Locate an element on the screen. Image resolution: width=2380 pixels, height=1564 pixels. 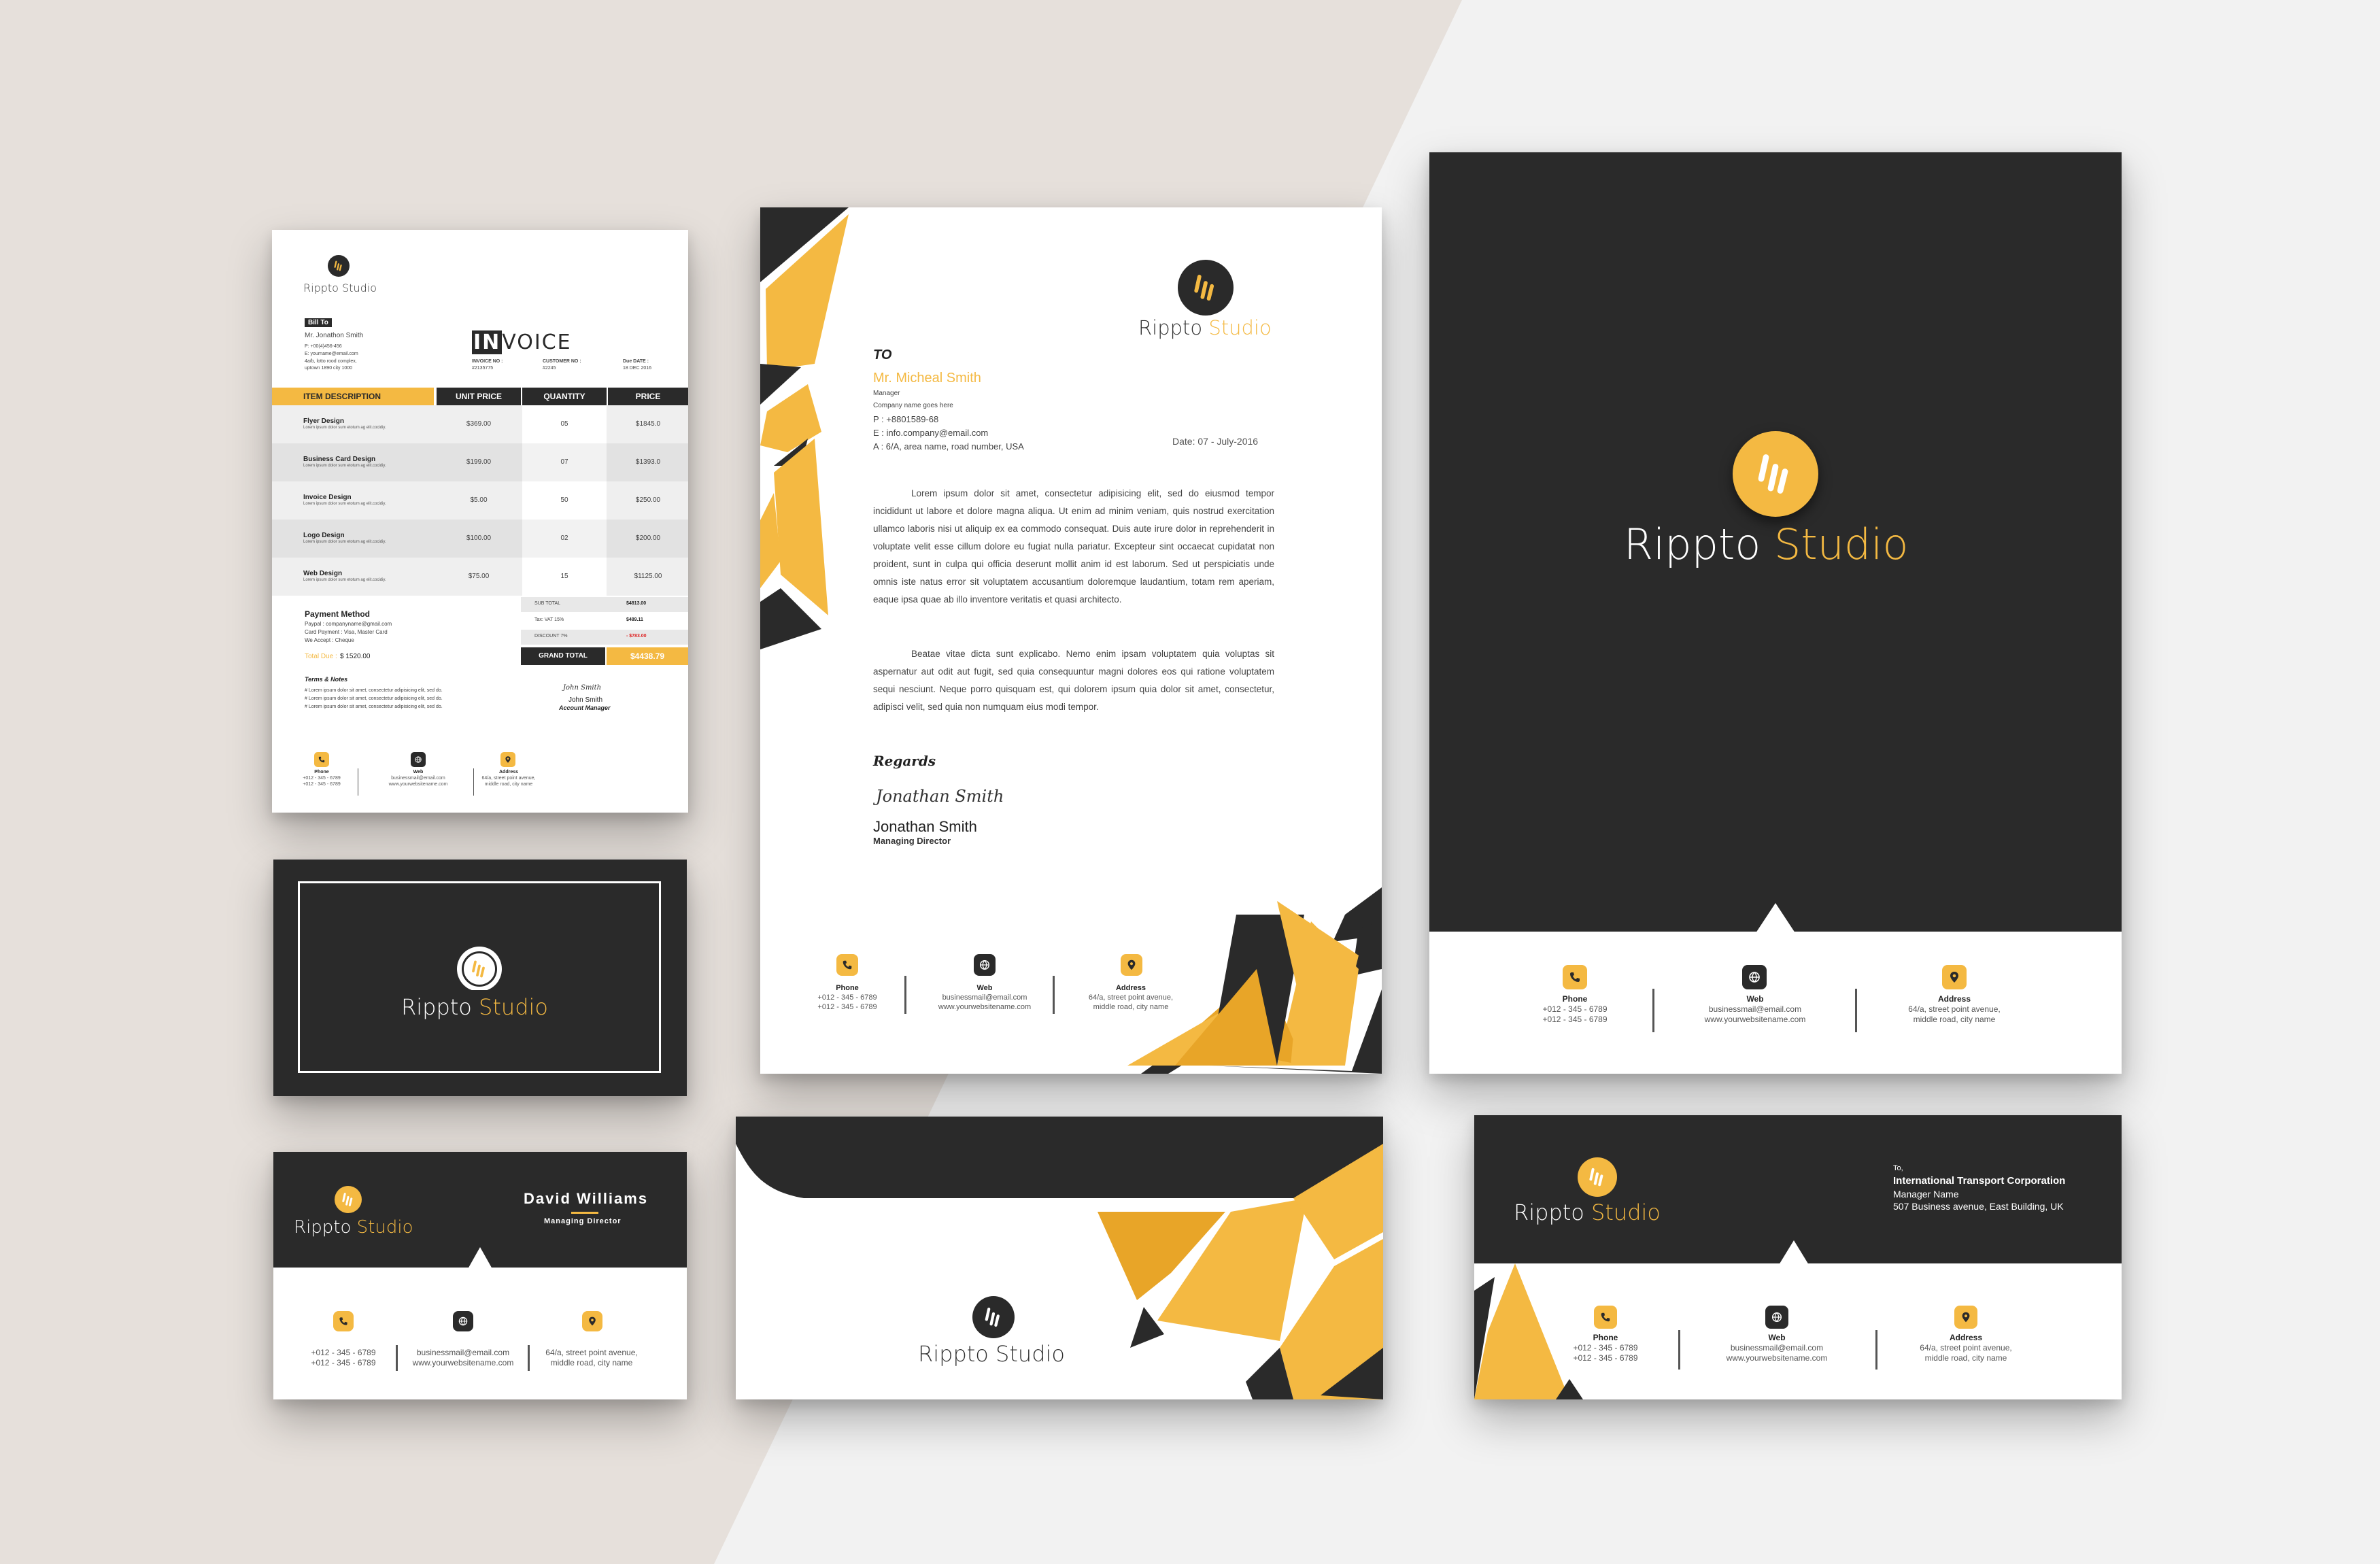
phone-block: +012 - 345 - 6789 +012 - 345 - 6789 is located at coordinates (344, 1358).